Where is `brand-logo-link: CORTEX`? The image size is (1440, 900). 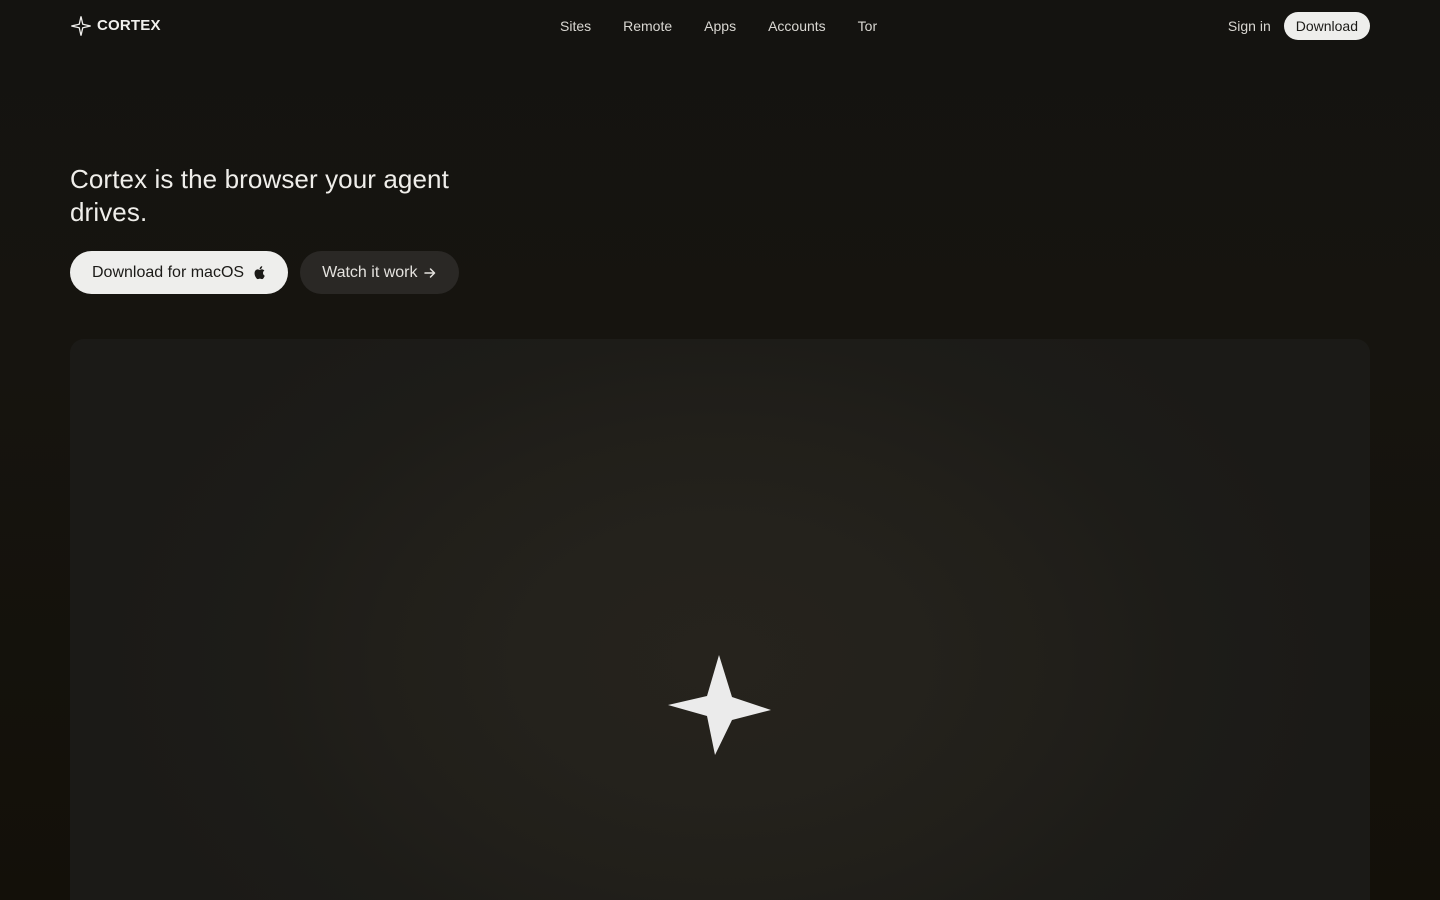
brand-logo-link: CORTEX is located at coordinates (115, 26).